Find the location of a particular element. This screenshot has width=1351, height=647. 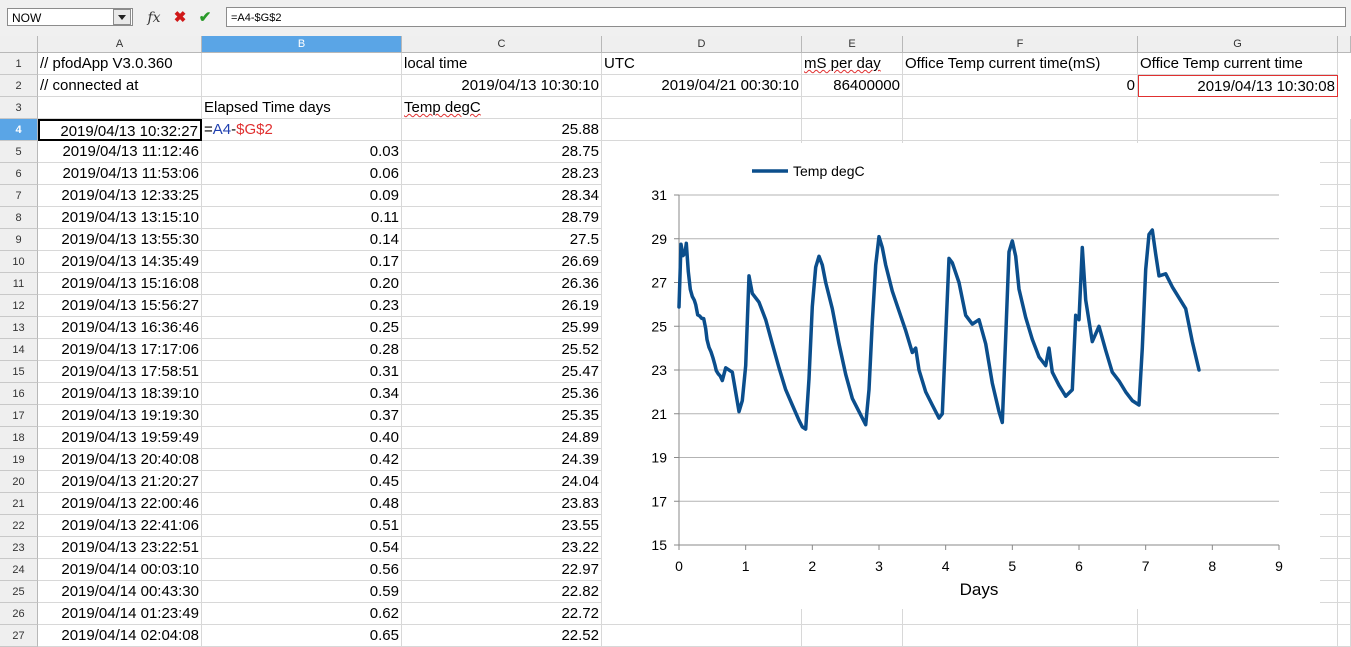

row-header: 7 is located at coordinates (19, 196).